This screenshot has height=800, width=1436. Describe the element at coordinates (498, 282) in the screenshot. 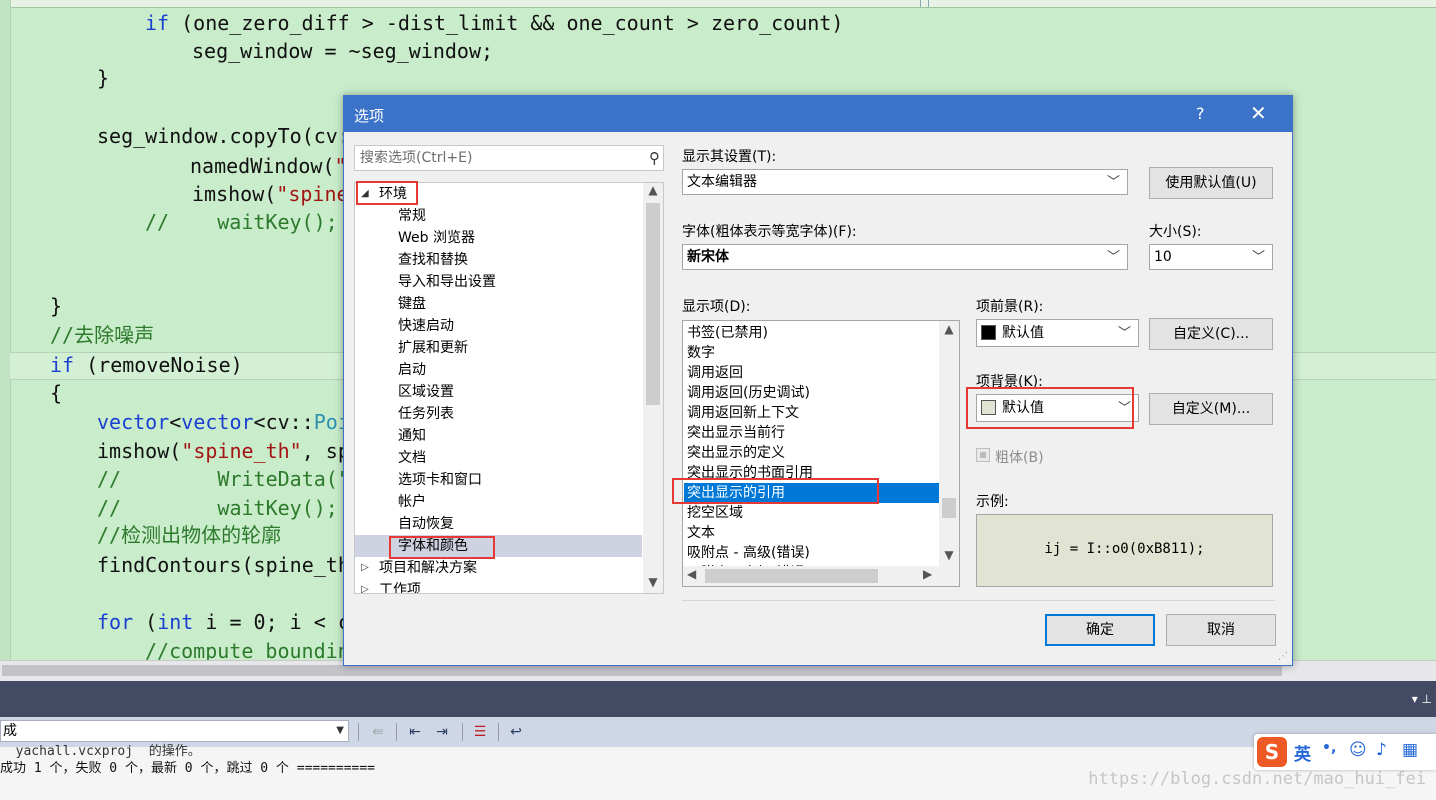

I see `tree-item: 导入和导出设置` at that location.